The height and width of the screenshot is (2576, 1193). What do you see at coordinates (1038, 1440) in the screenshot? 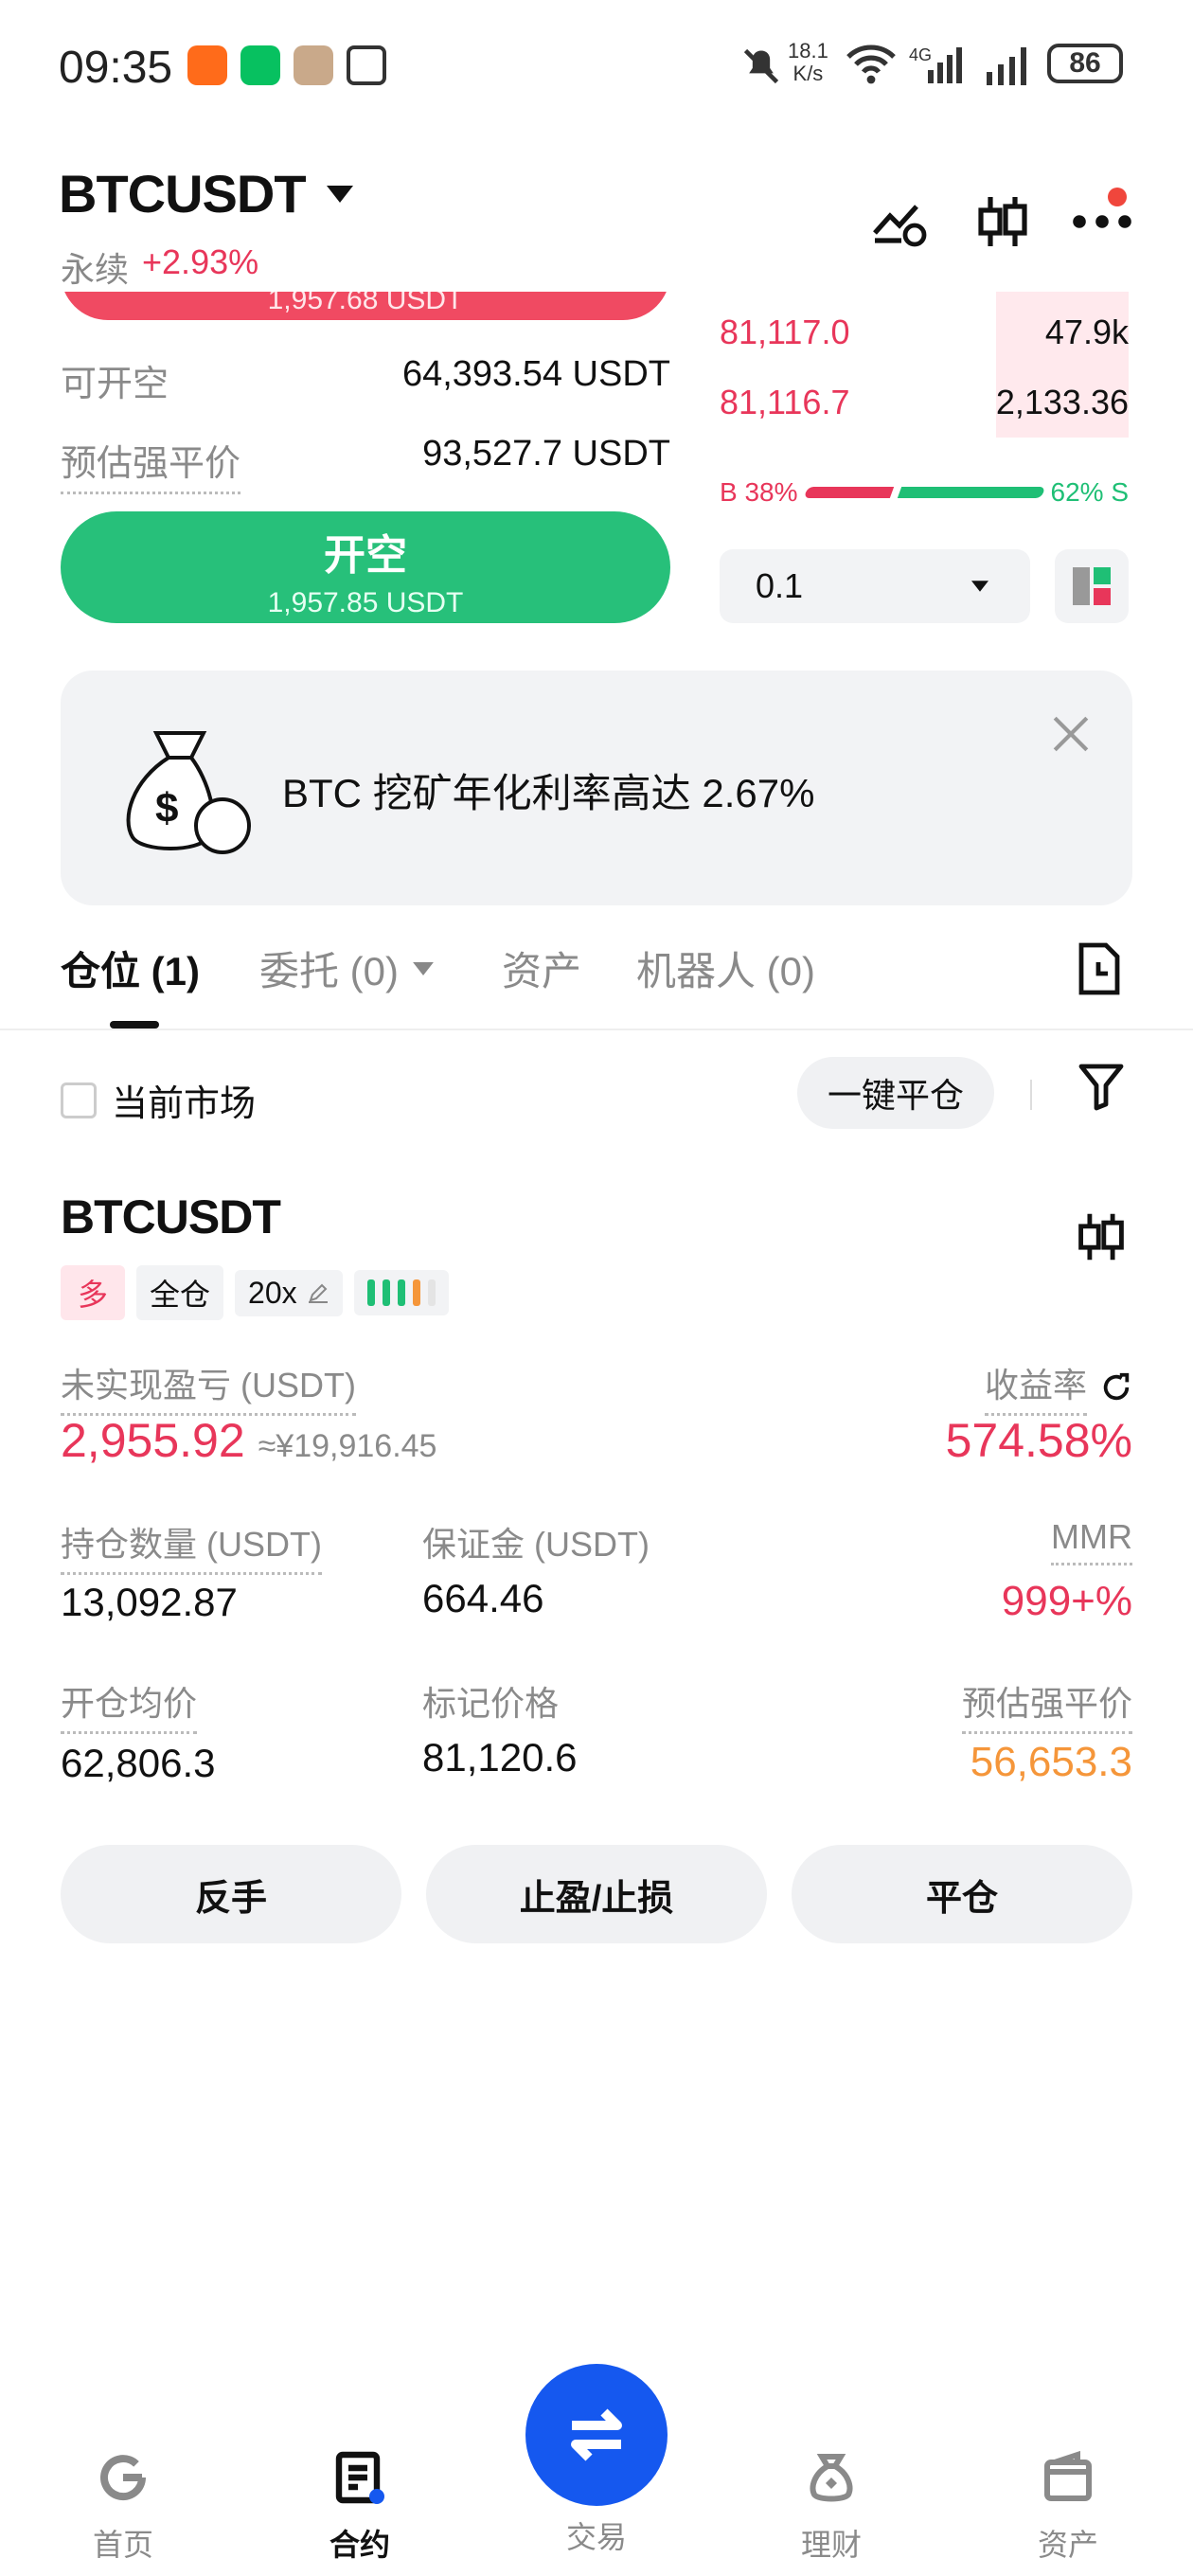
I see `roe-value: 574.58%` at bounding box center [1038, 1440].